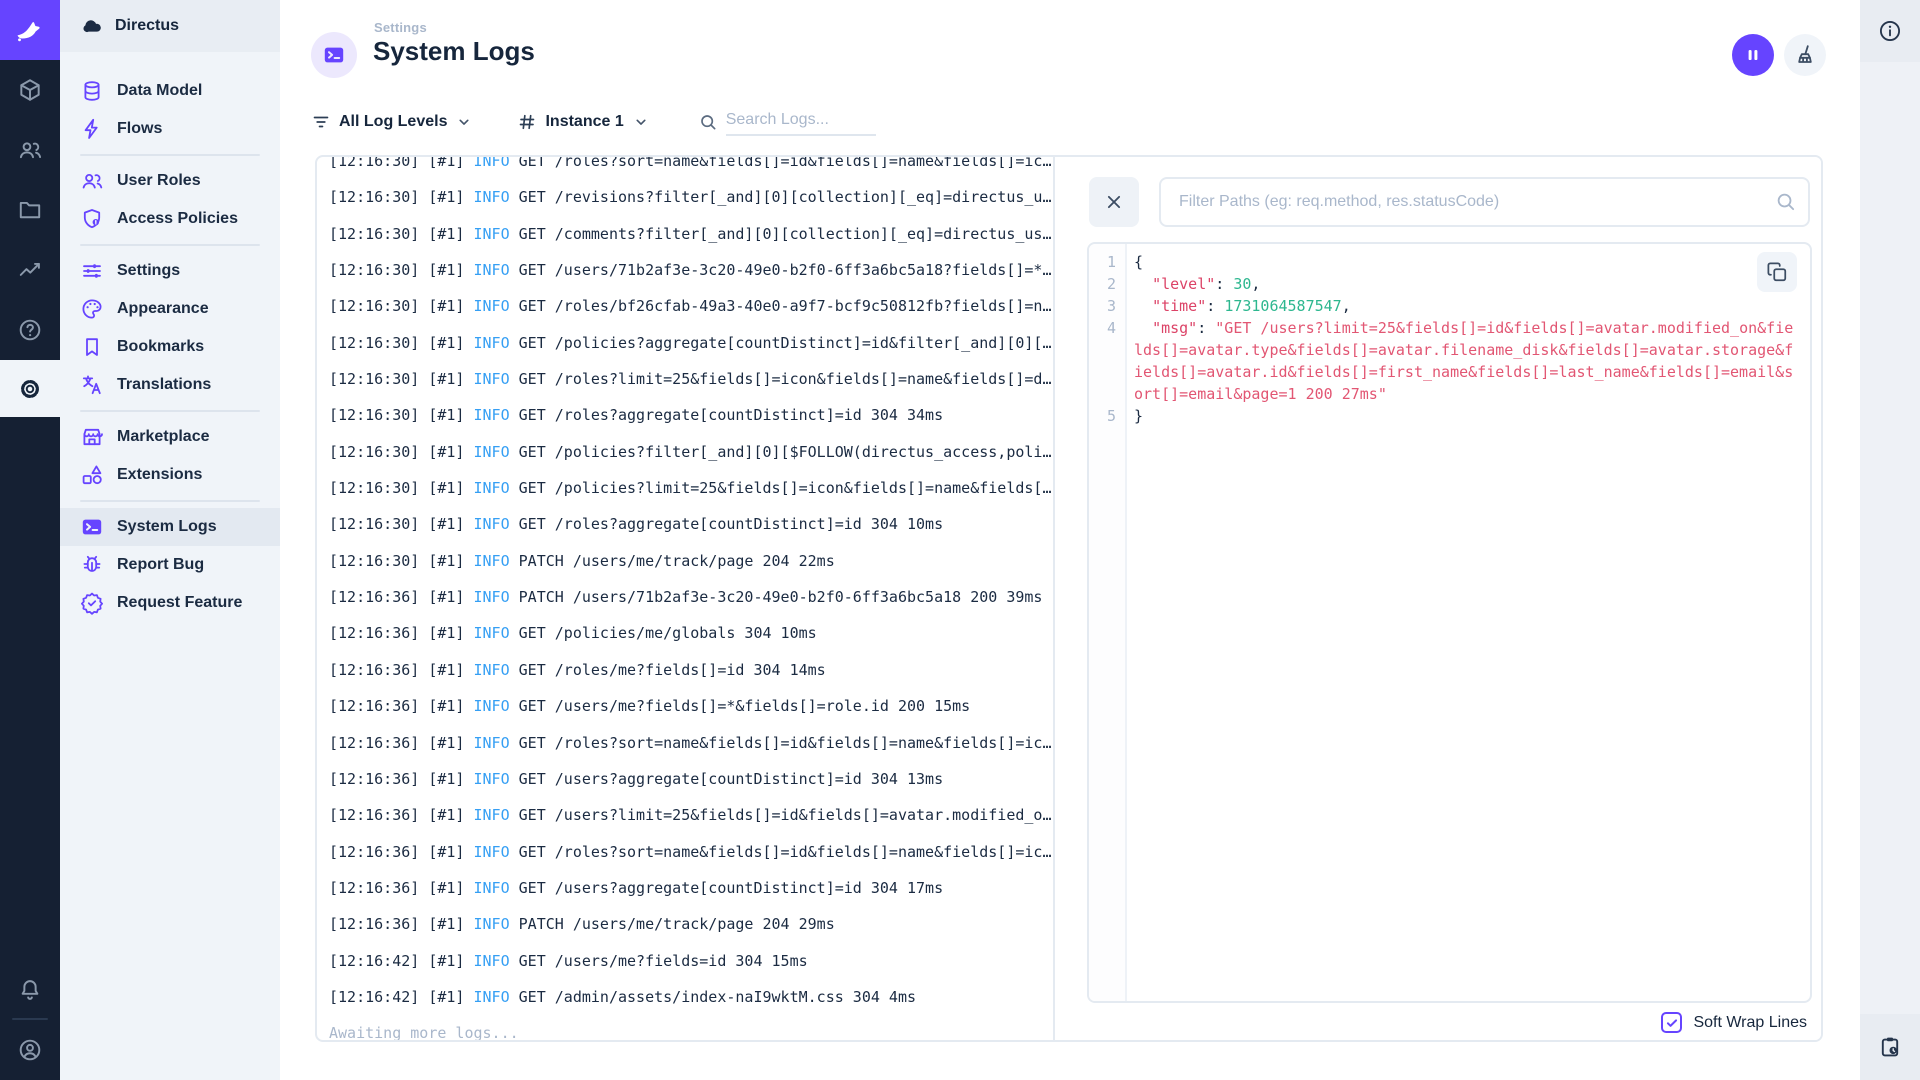 The height and width of the screenshot is (1080, 1920). What do you see at coordinates (30, 330) in the screenshot?
I see `module-help-button` at bounding box center [30, 330].